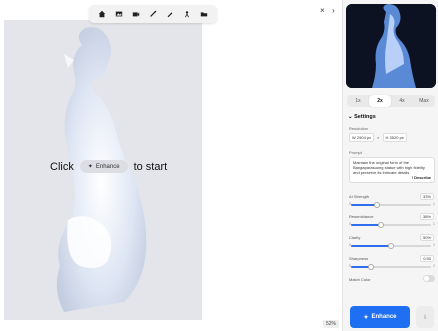 This screenshot has height=331, width=438. I want to click on enhance-button: ✦ Enhance, so click(380, 317).